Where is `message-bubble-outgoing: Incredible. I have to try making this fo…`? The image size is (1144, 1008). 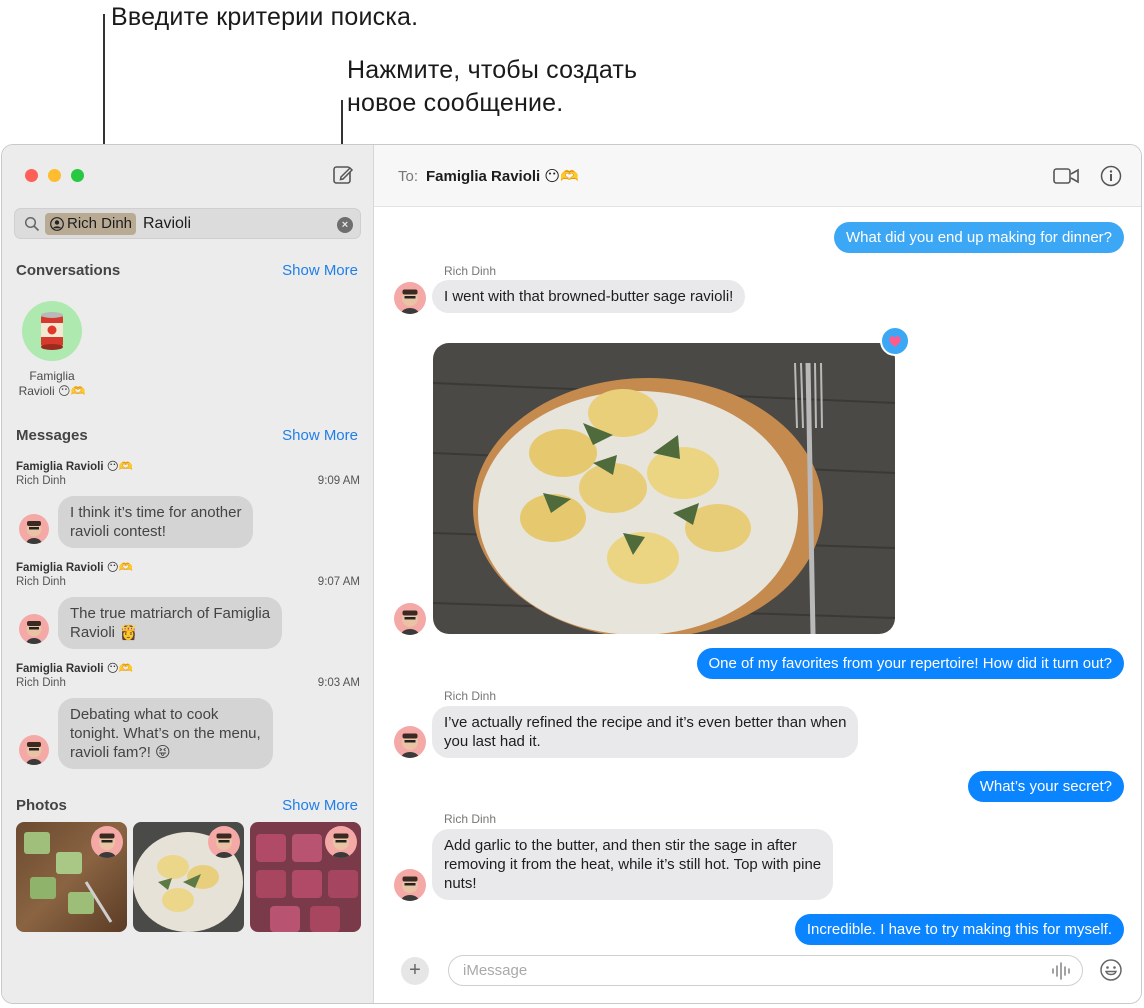 message-bubble-outgoing: Incredible. I have to try making this fo… is located at coordinates (959, 929).